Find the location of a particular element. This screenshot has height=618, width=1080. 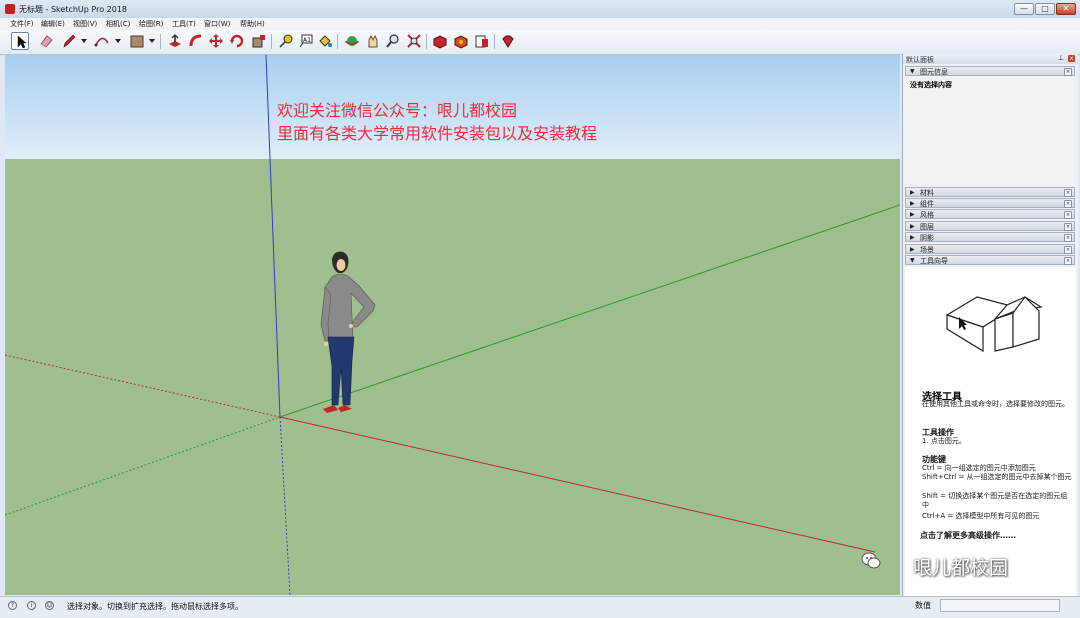

entity-info-content: 没有选择内容 is located at coordinates (990, 130).